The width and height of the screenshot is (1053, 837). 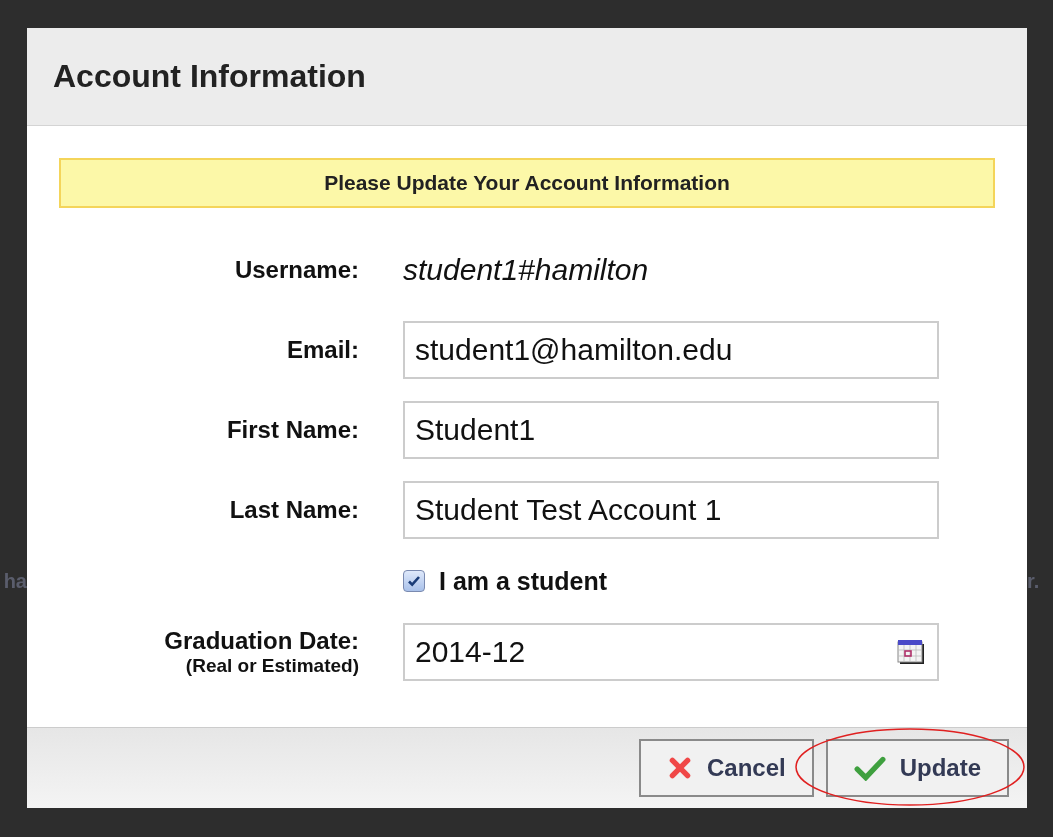 What do you see at coordinates (911, 652) in the screenshot?
I see `calendar-icon` at bounding box center [911, 652].